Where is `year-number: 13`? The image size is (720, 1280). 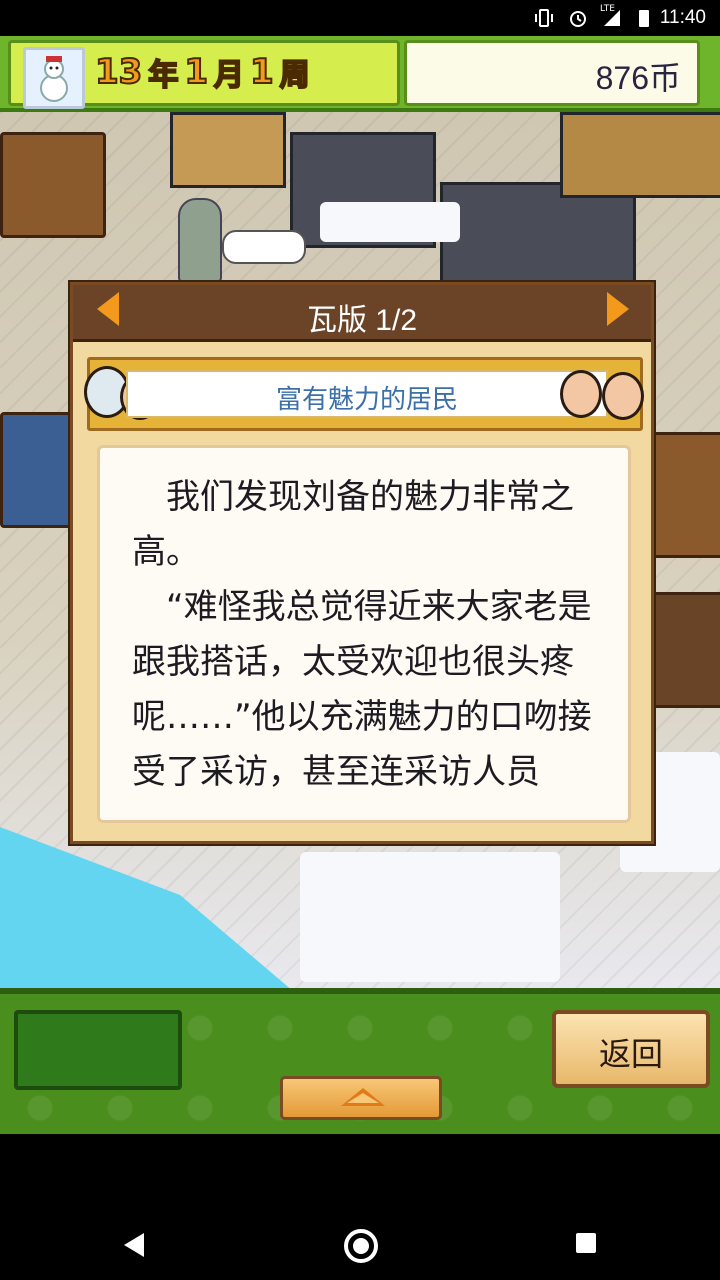
year-number: 13 is located at coordinates (118, 72).